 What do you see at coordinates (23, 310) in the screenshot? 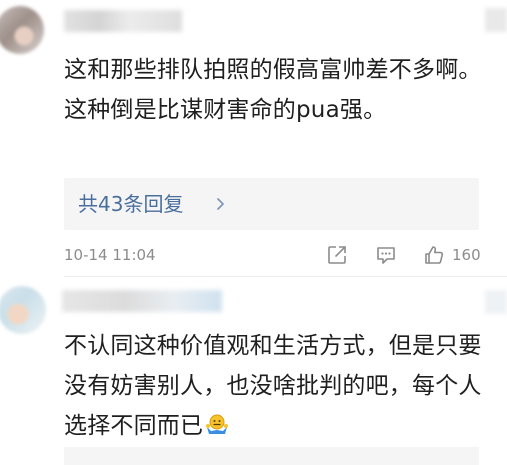
I see `avatar` at bounding box center [23, 310].